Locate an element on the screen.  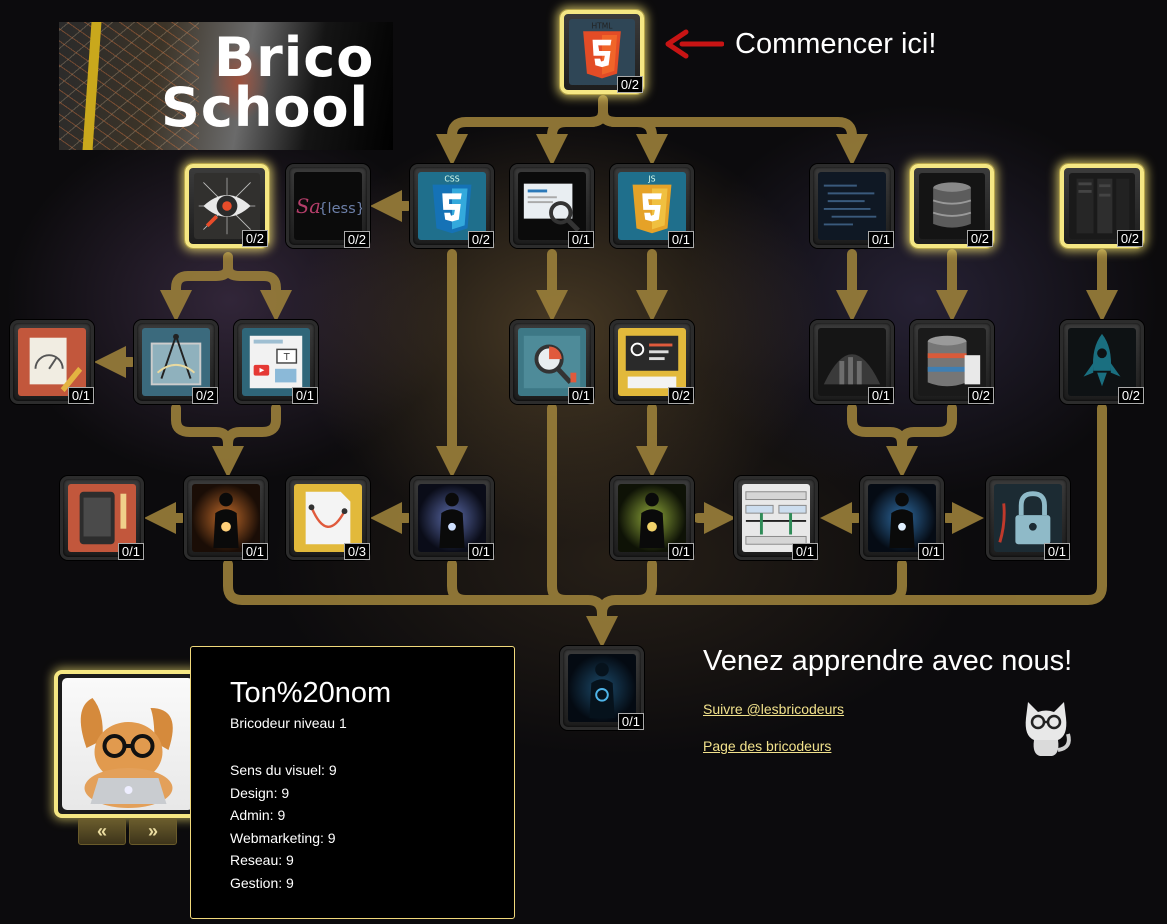
skill-node-analytics: 0/1 is located at coordinates (552, 362).